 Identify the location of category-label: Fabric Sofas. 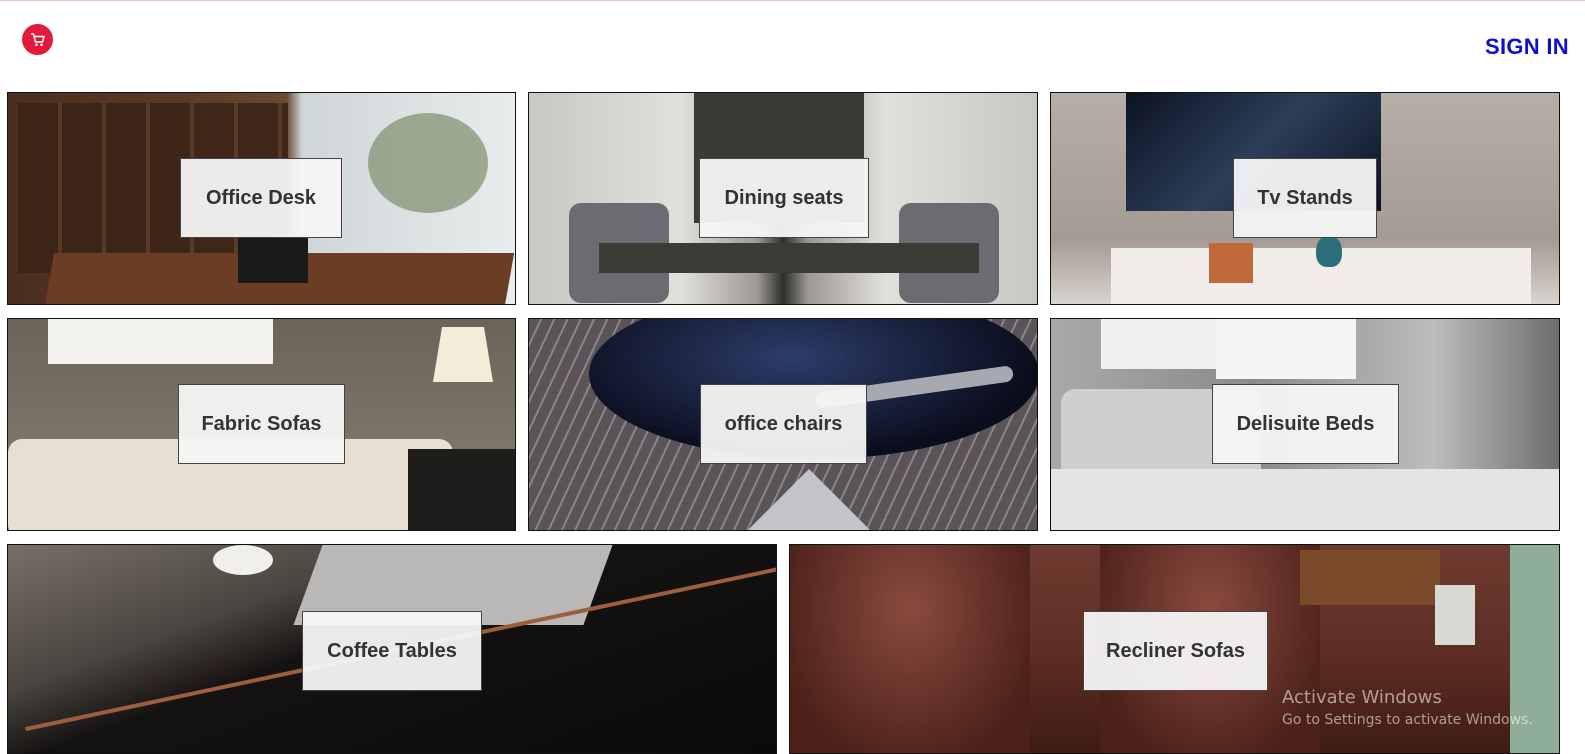
(261, 424).